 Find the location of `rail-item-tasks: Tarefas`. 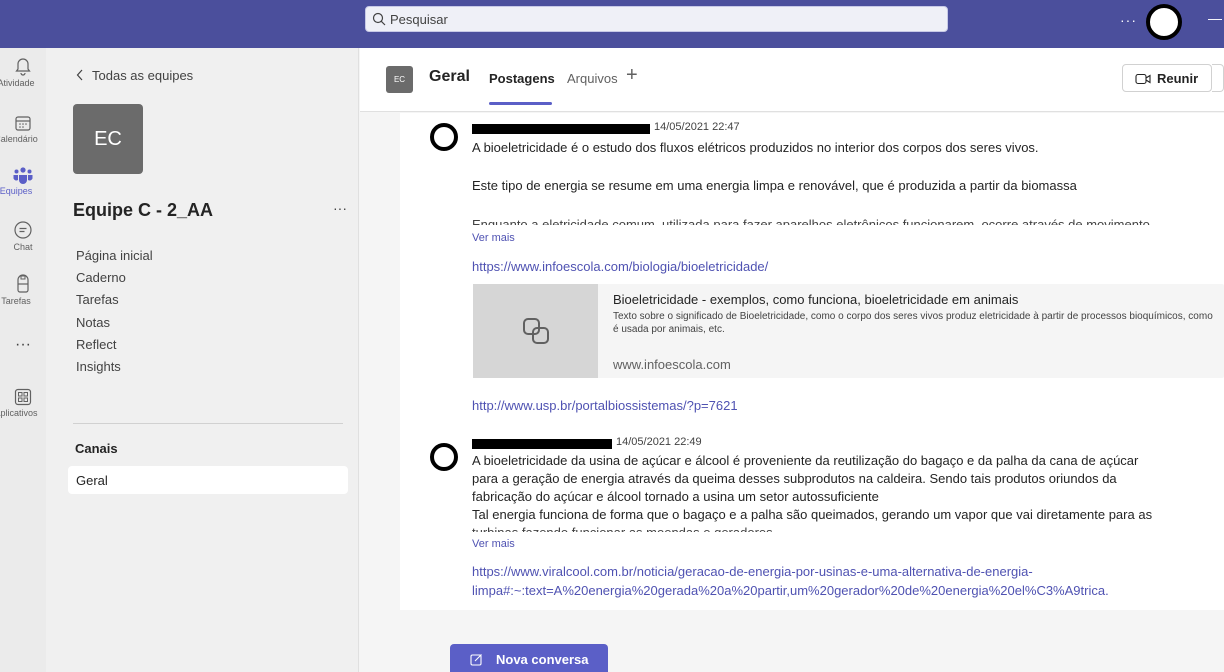

rail-item-tasks: Tarefas is located at coordinates (23, 299).